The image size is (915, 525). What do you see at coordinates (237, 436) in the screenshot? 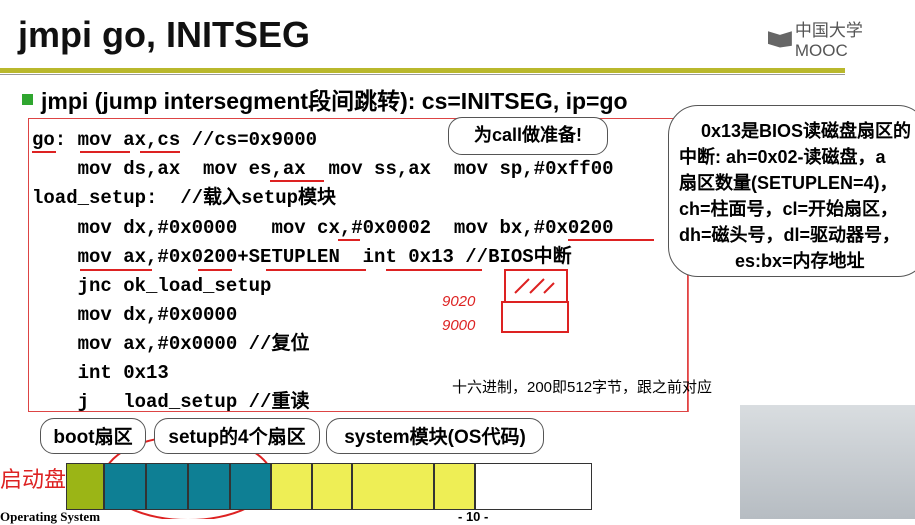
I see `callout-setup: setup的4个扇区` at bounding box center [237, 436].